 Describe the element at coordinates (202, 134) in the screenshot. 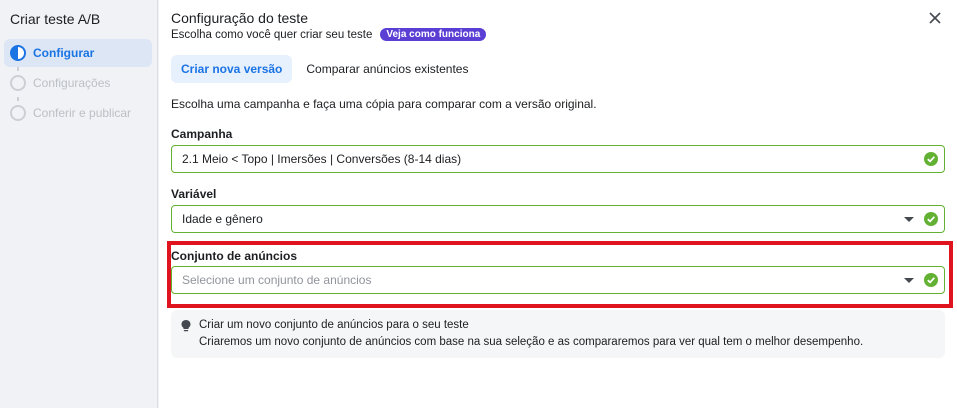

I see `campaign-label: Campanha` at that location.